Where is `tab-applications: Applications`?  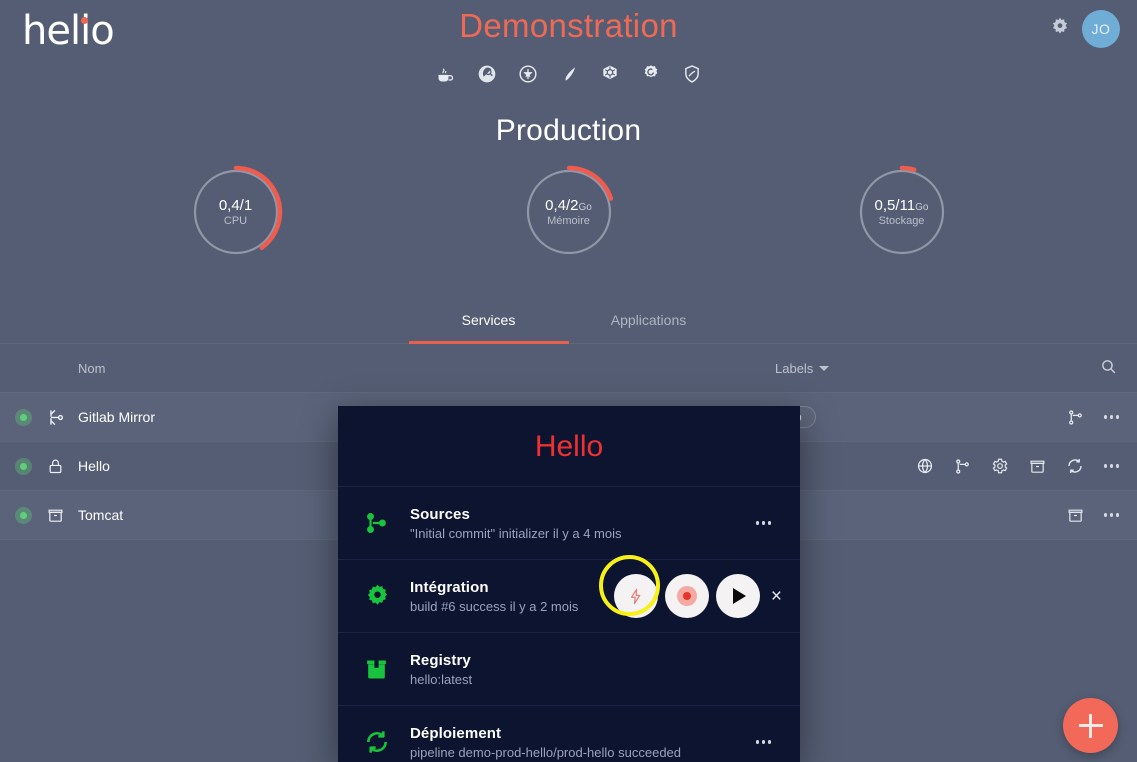
tab-applications: Applications is located at coordinates (649, 323).